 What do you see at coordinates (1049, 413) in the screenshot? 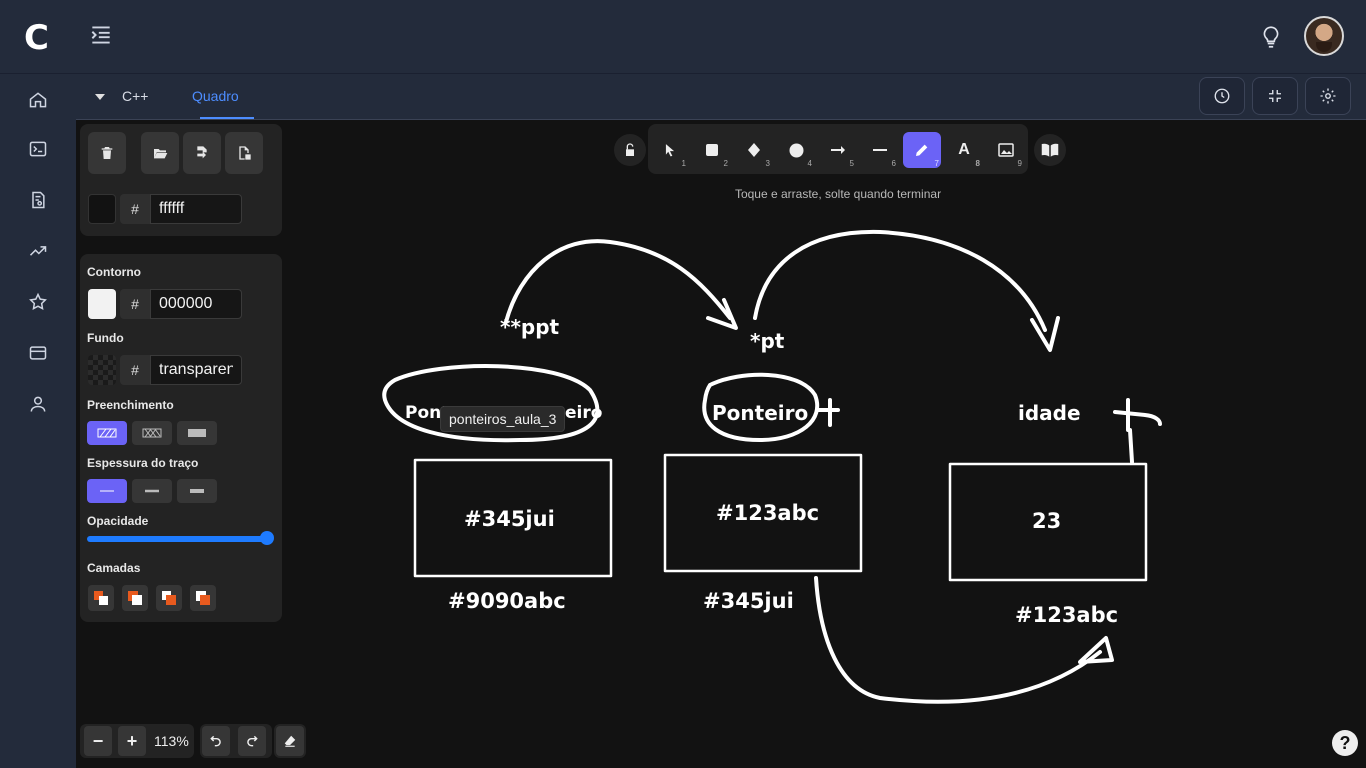
I see `label-idade: idade` at bounding box center [1049, 413].